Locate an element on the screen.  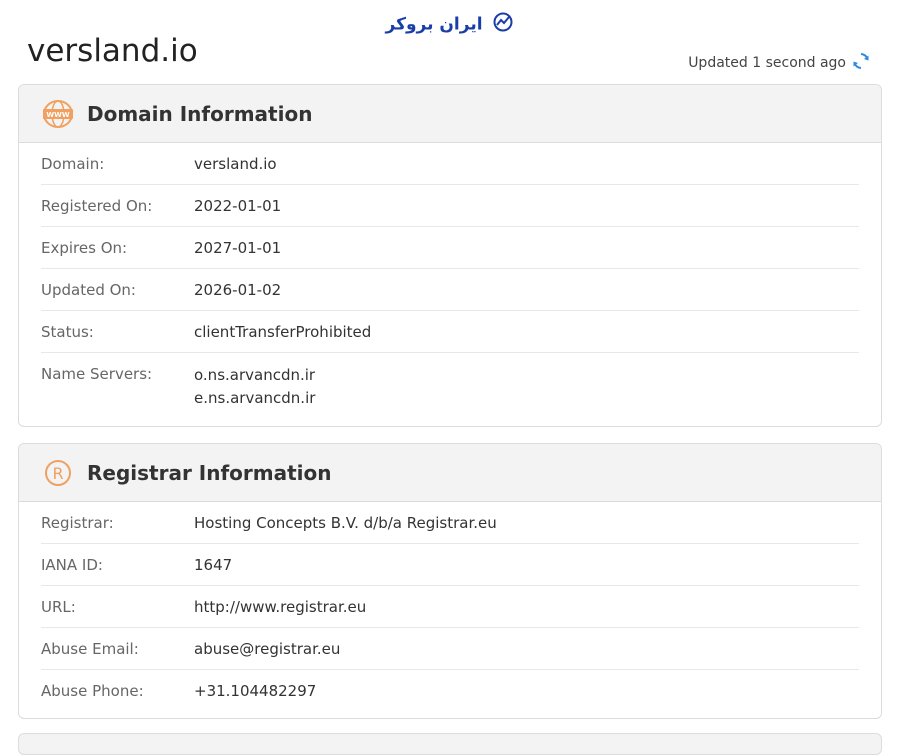
domain-info-title: Domain Information is located at coordinates (200, 113).